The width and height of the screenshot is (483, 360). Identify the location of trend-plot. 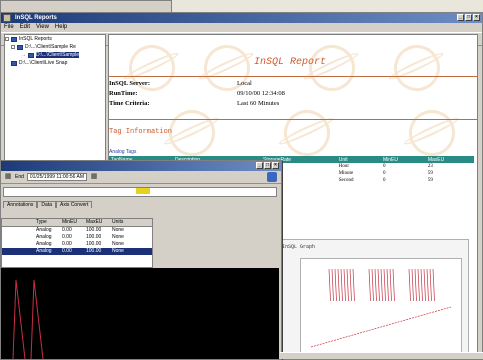
(140, 313).